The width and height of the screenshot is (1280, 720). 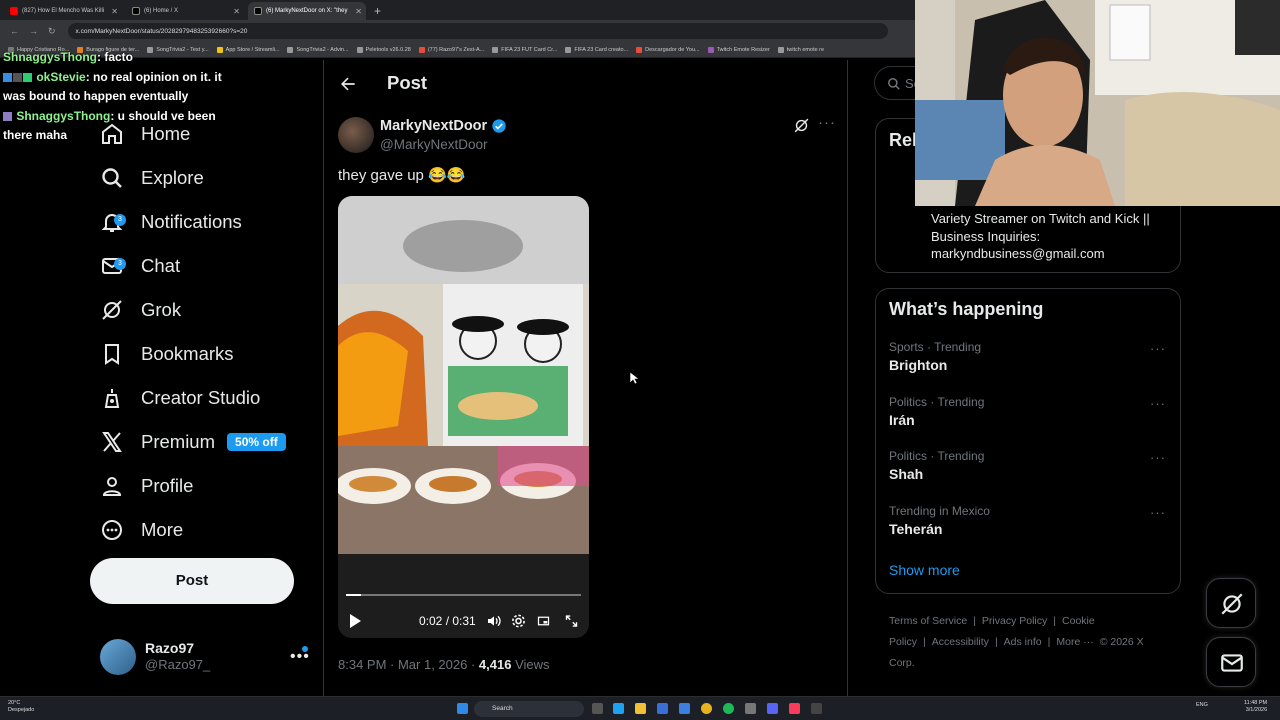 I want to click on back-nav-icon: ←, so click(x=14, y=31).